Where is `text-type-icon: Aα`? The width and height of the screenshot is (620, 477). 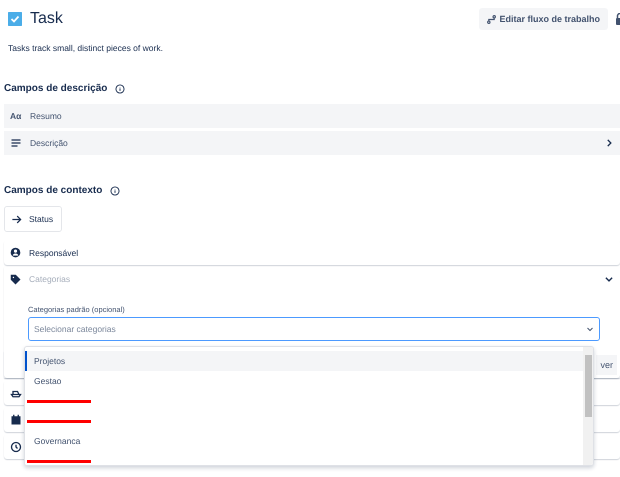
text-type-icon: Aα is located at coordinates (16, 116).